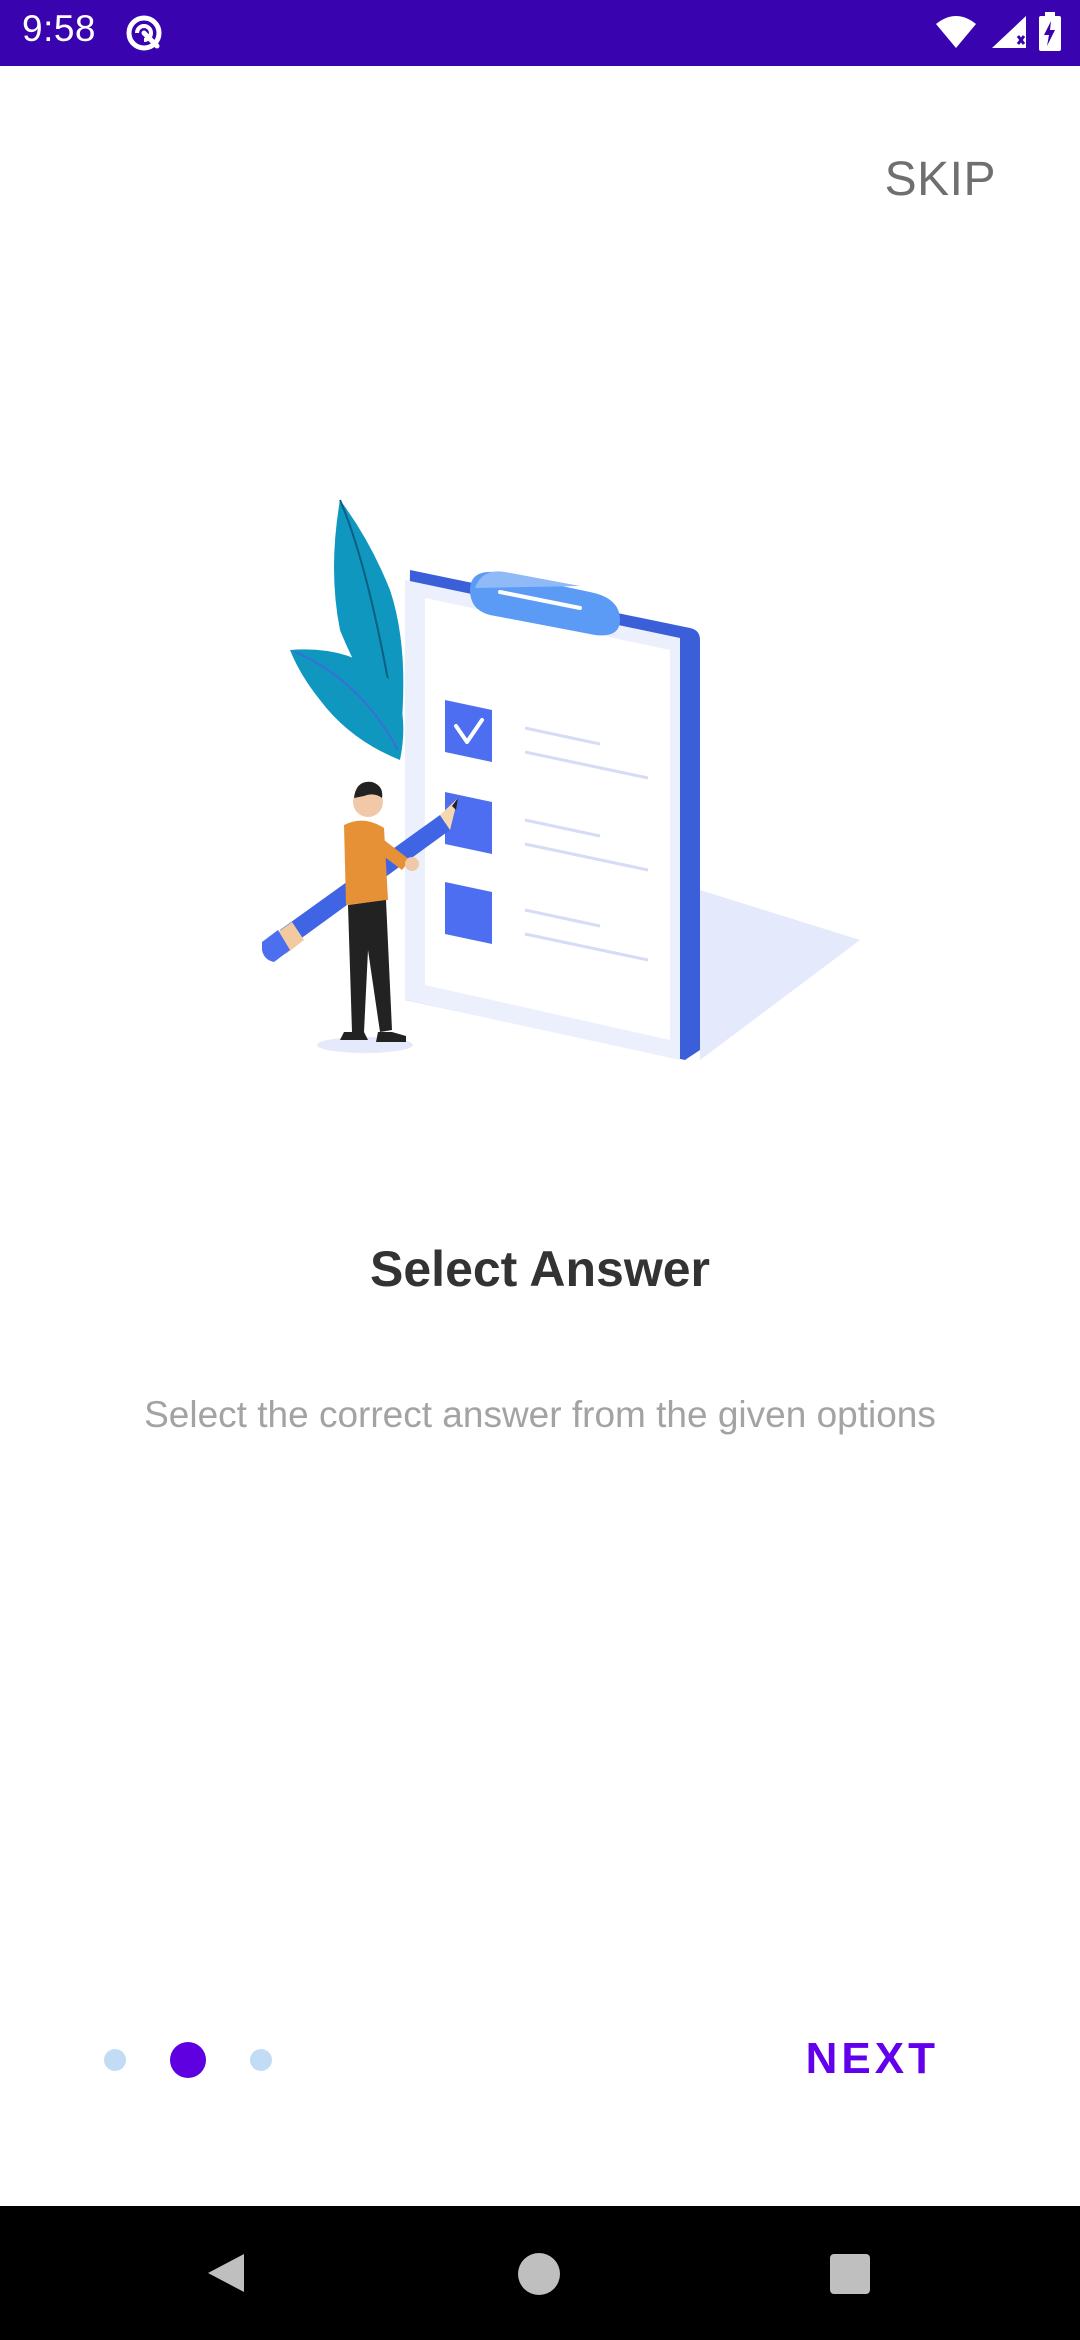  What do you see at coordinates (144, 33) in the screenshot?
I see `app-notification-icon` at bounding box center [144, 33].